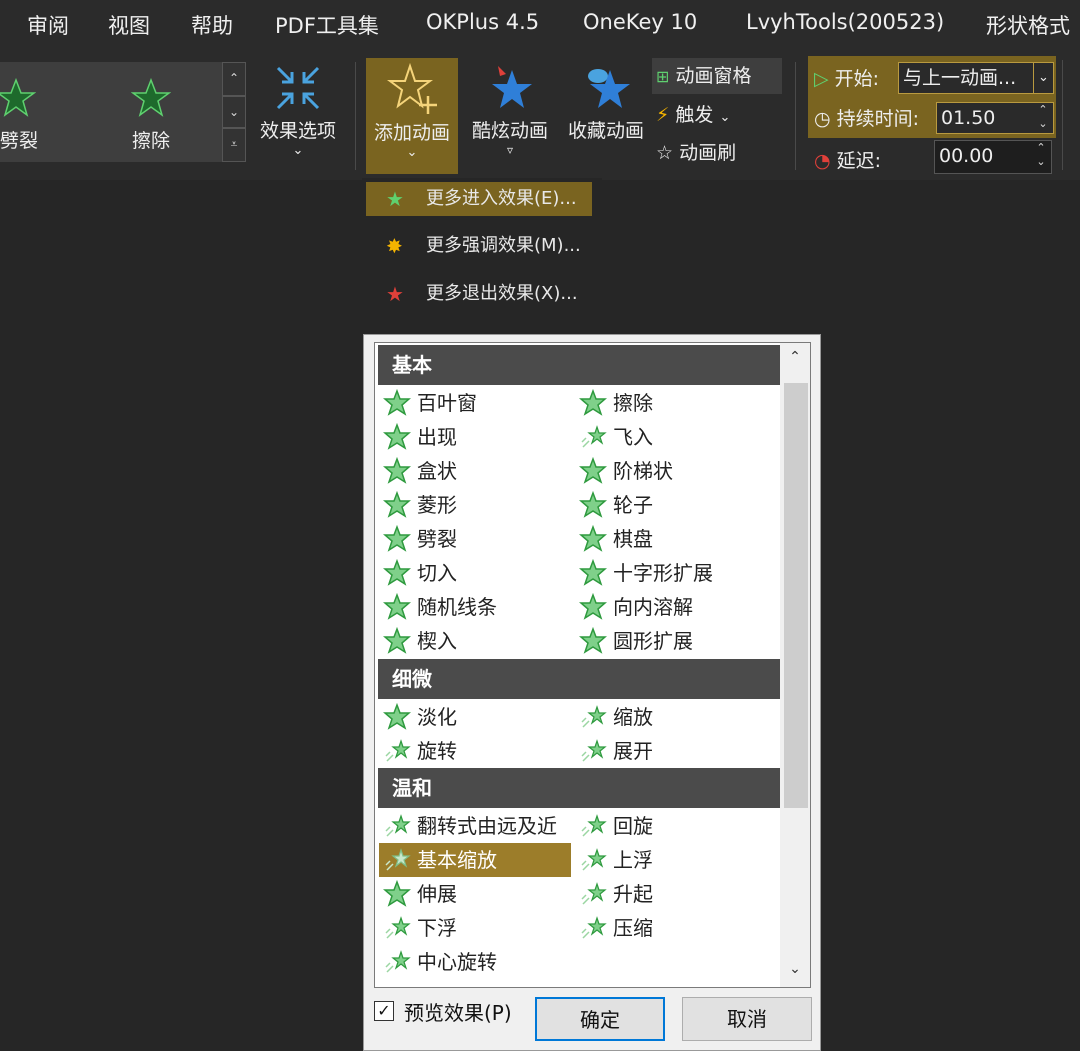 The image size is (1080, 1051). What do you see at coordinates (394, 246) in the screenshot?
I see `yellow-star-icon: ✸` at bounding box center [394, 246].